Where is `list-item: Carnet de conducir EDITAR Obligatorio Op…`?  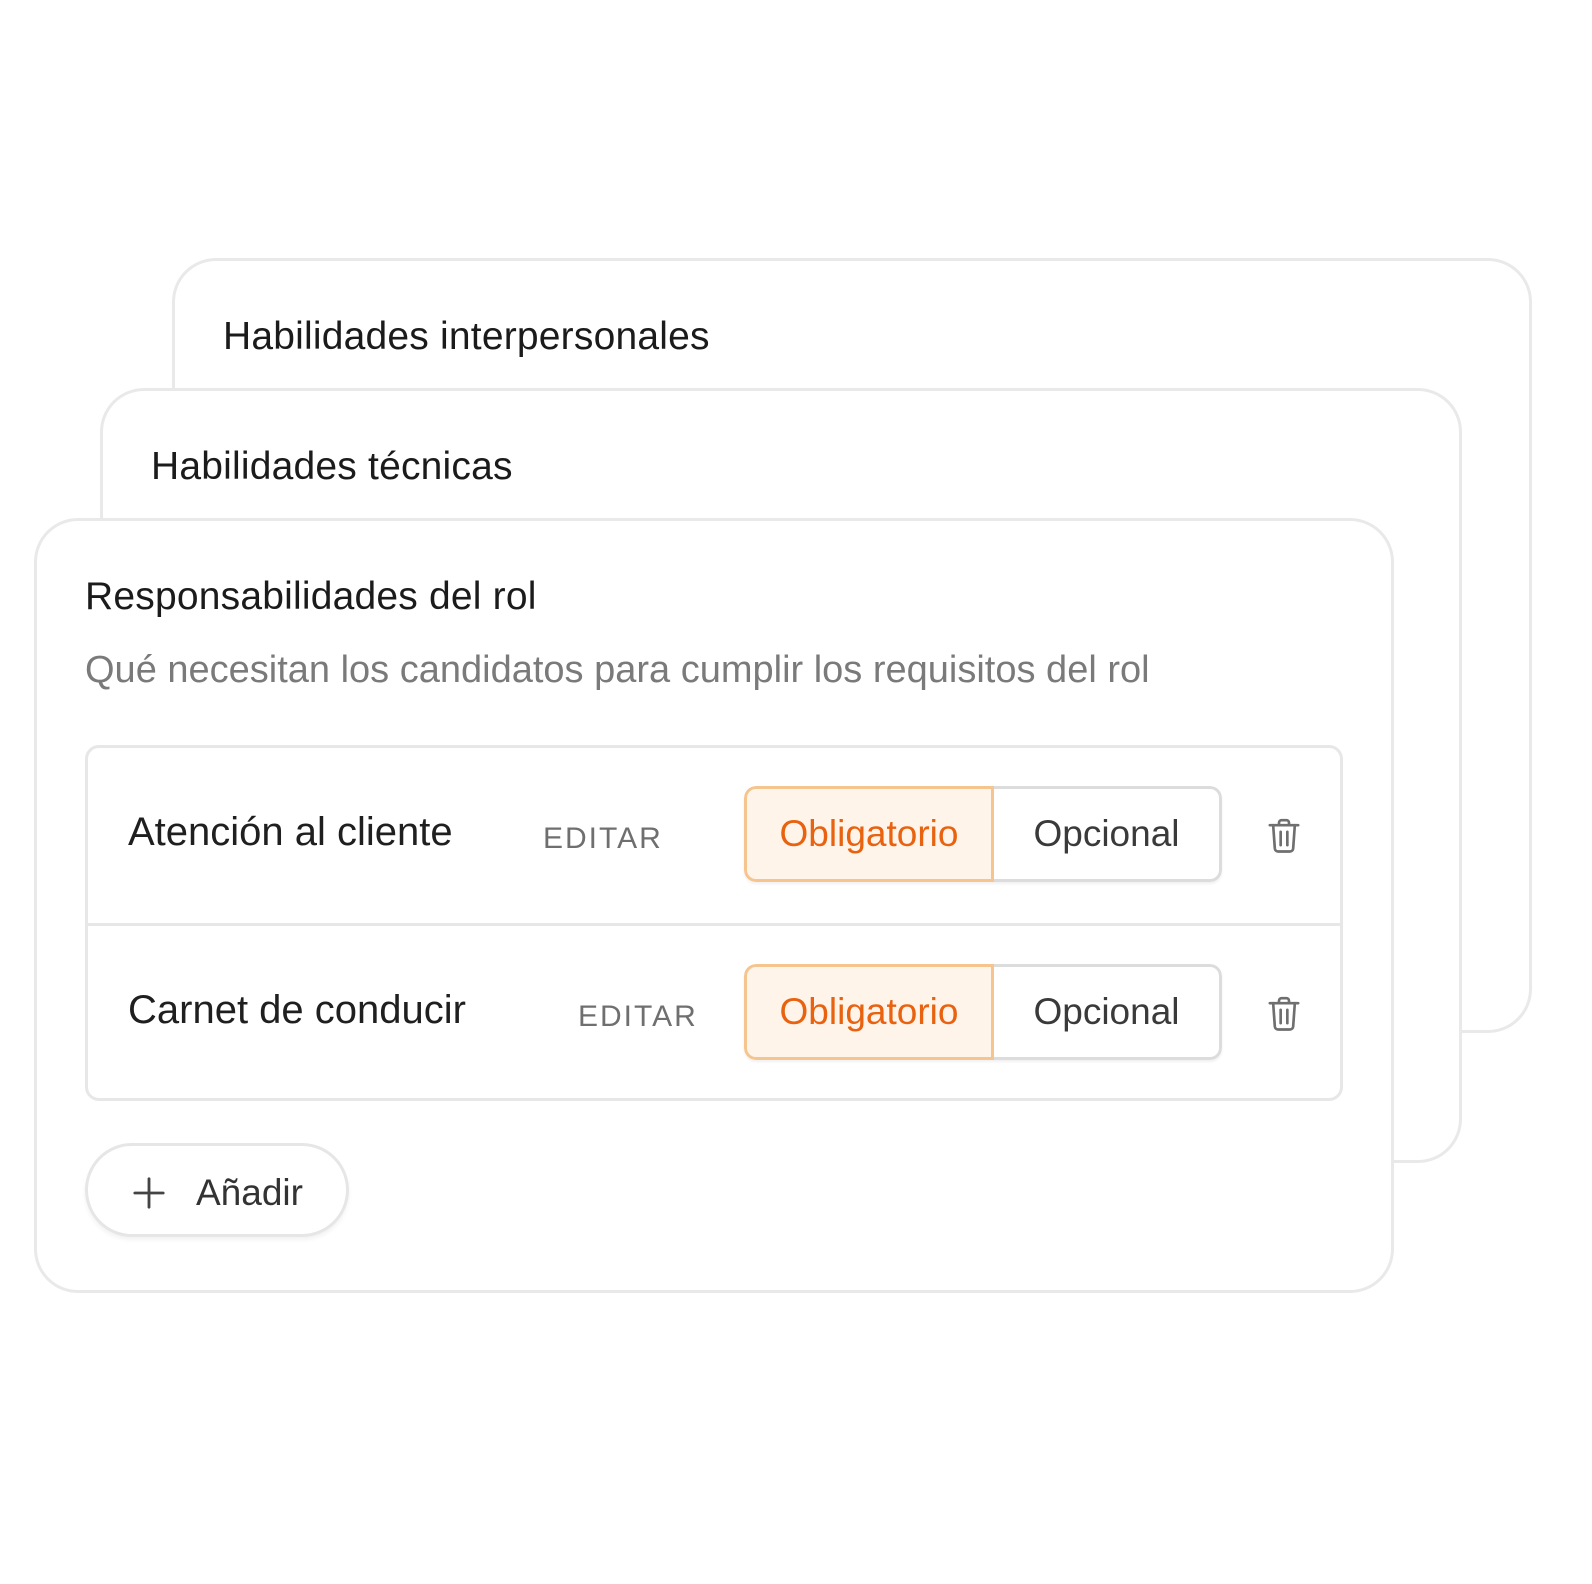
list-item: Carnet de conducir EDITAR Obligatorio Op… is located at coordinates (714, 1014).